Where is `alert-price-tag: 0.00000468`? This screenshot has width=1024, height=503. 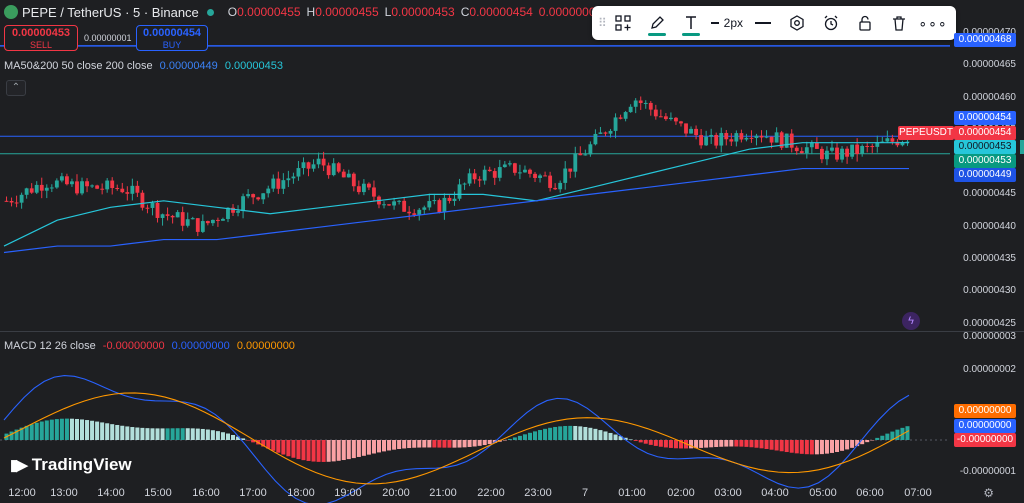 alert-price-tag: 0.00000468 is located at coordinates (985, 40).